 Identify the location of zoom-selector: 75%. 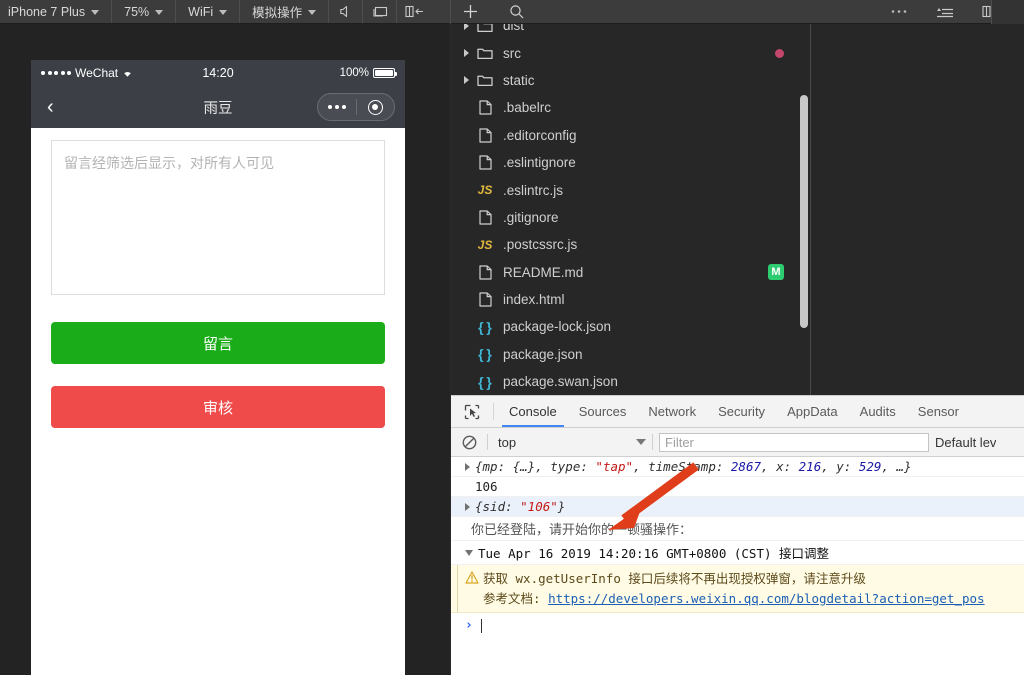
(144, 11).